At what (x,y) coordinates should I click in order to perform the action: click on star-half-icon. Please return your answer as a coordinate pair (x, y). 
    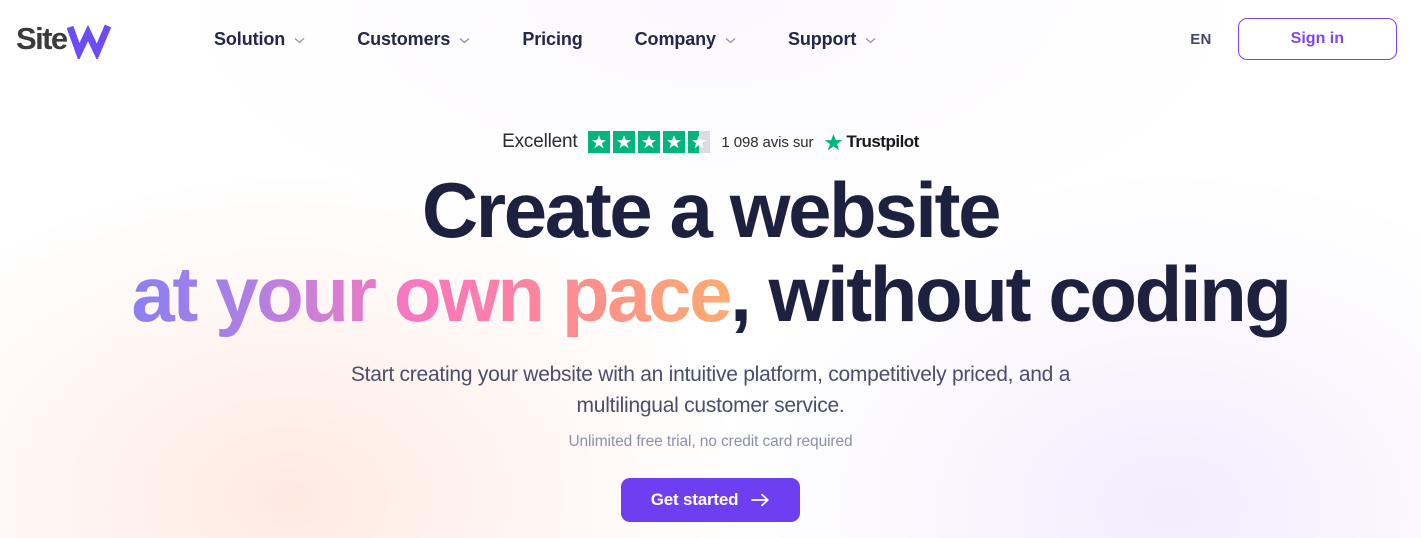
    Looking at the image, I should click on (699, 142).